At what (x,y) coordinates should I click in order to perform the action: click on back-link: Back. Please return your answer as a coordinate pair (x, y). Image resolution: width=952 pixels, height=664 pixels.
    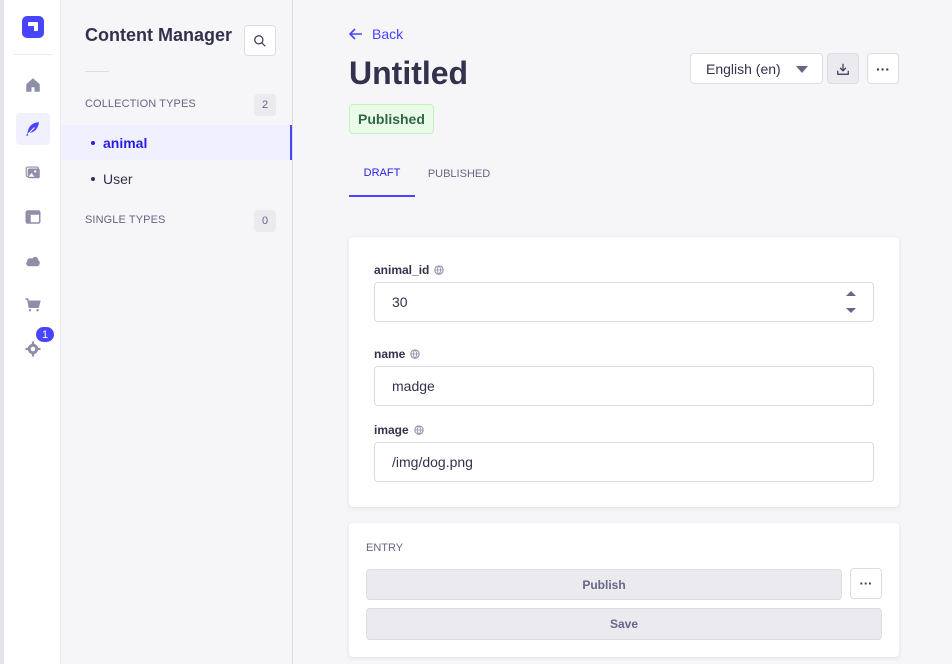
    Looking at the image, I should click on (376, 34).